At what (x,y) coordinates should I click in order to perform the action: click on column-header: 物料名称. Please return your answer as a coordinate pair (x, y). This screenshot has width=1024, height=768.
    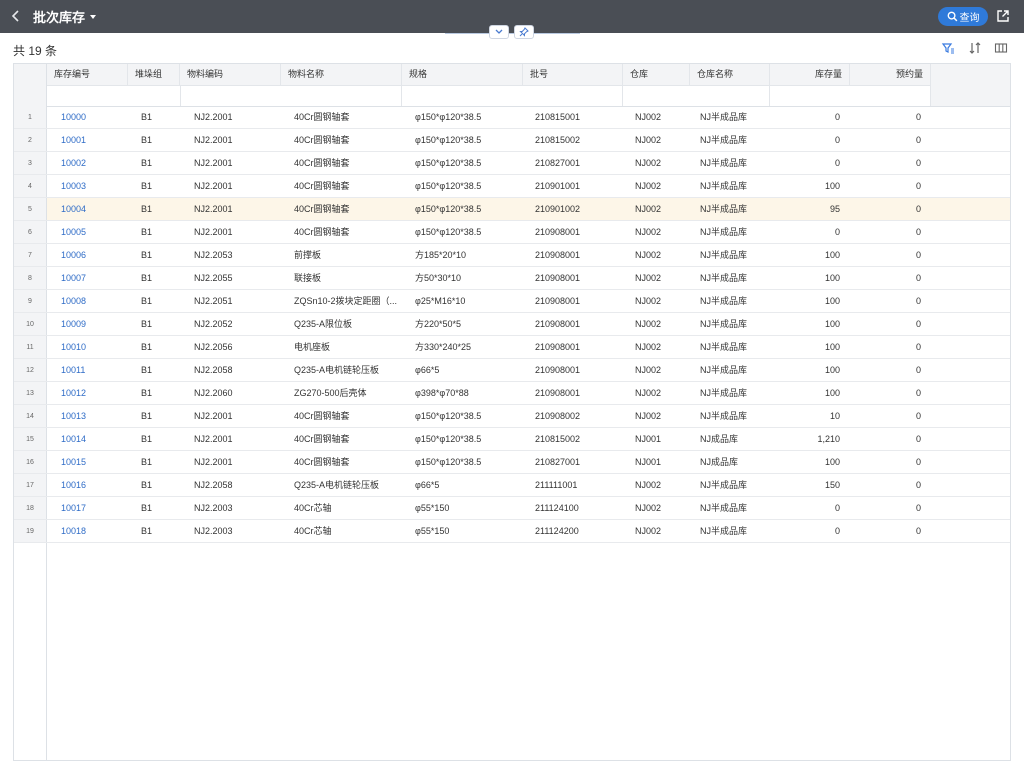
    Looking at the image, I should click on (341, 74).